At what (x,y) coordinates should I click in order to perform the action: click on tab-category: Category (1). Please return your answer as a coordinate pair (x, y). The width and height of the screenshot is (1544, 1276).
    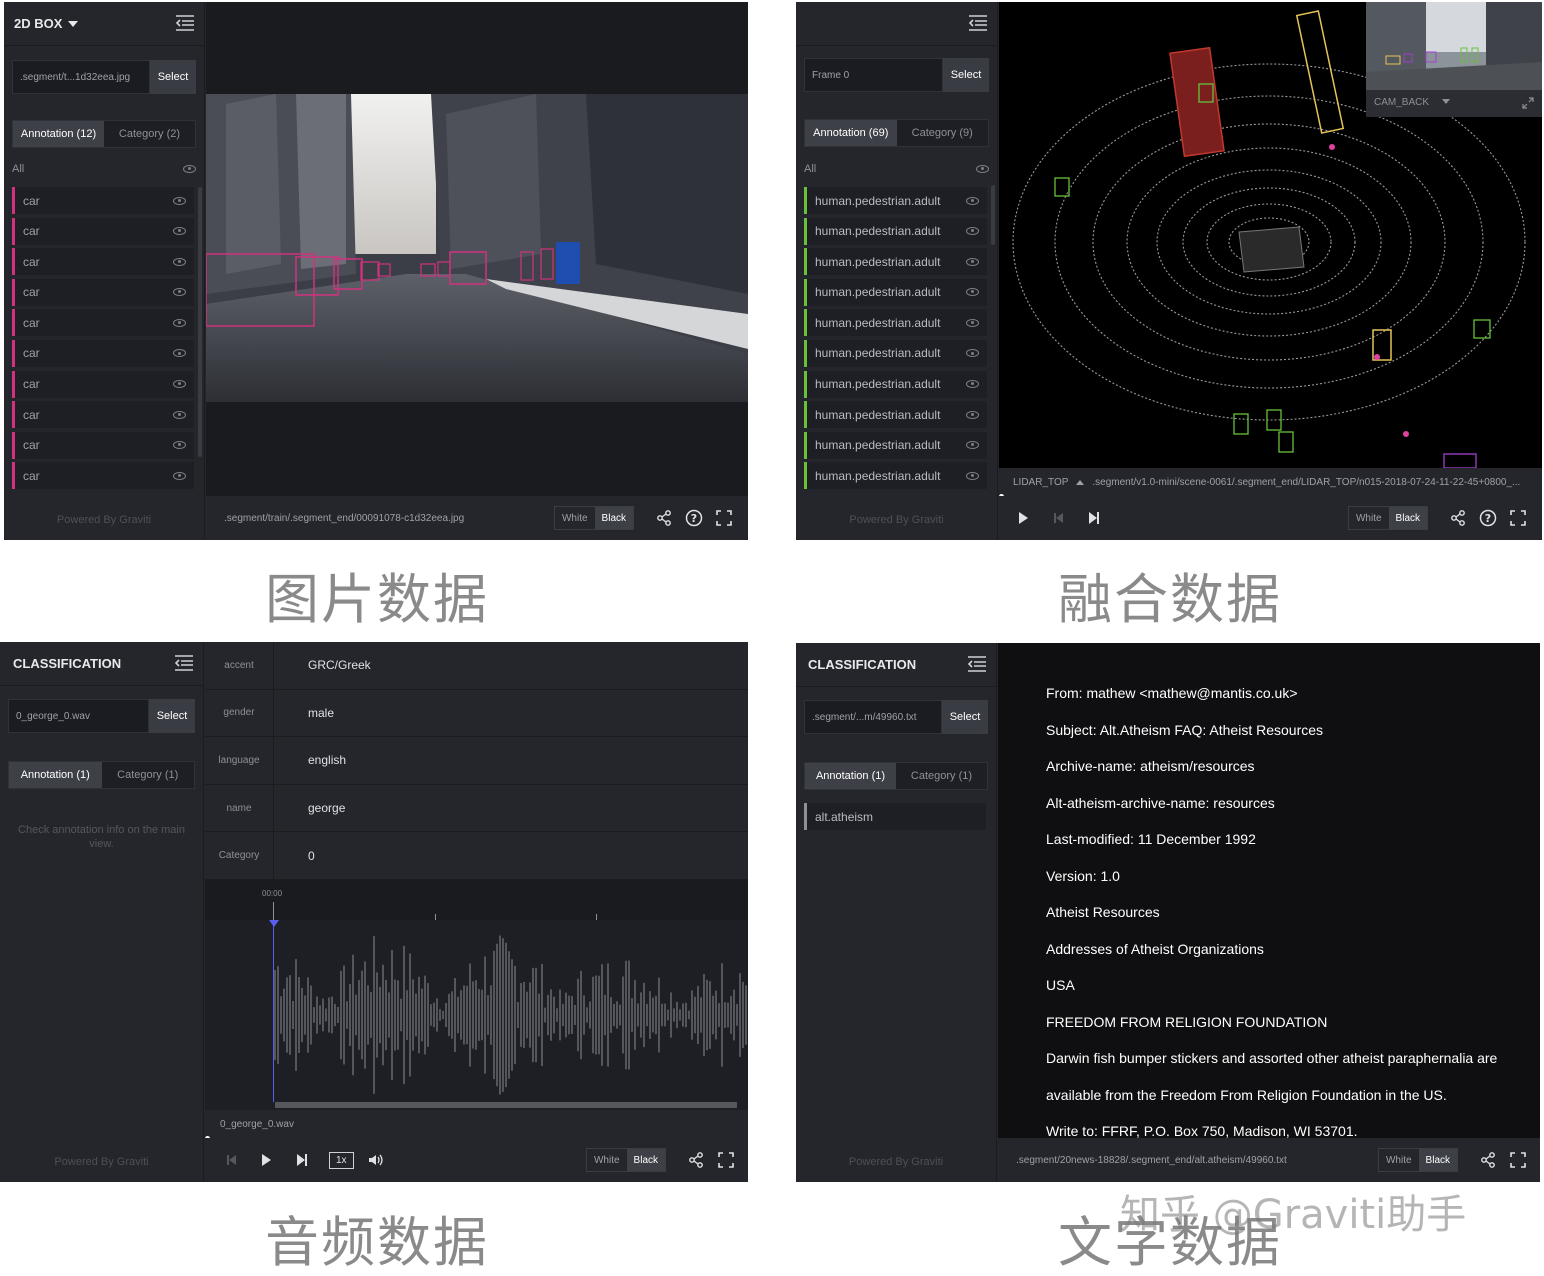
    Looking at the image, I should click on (148, 775).